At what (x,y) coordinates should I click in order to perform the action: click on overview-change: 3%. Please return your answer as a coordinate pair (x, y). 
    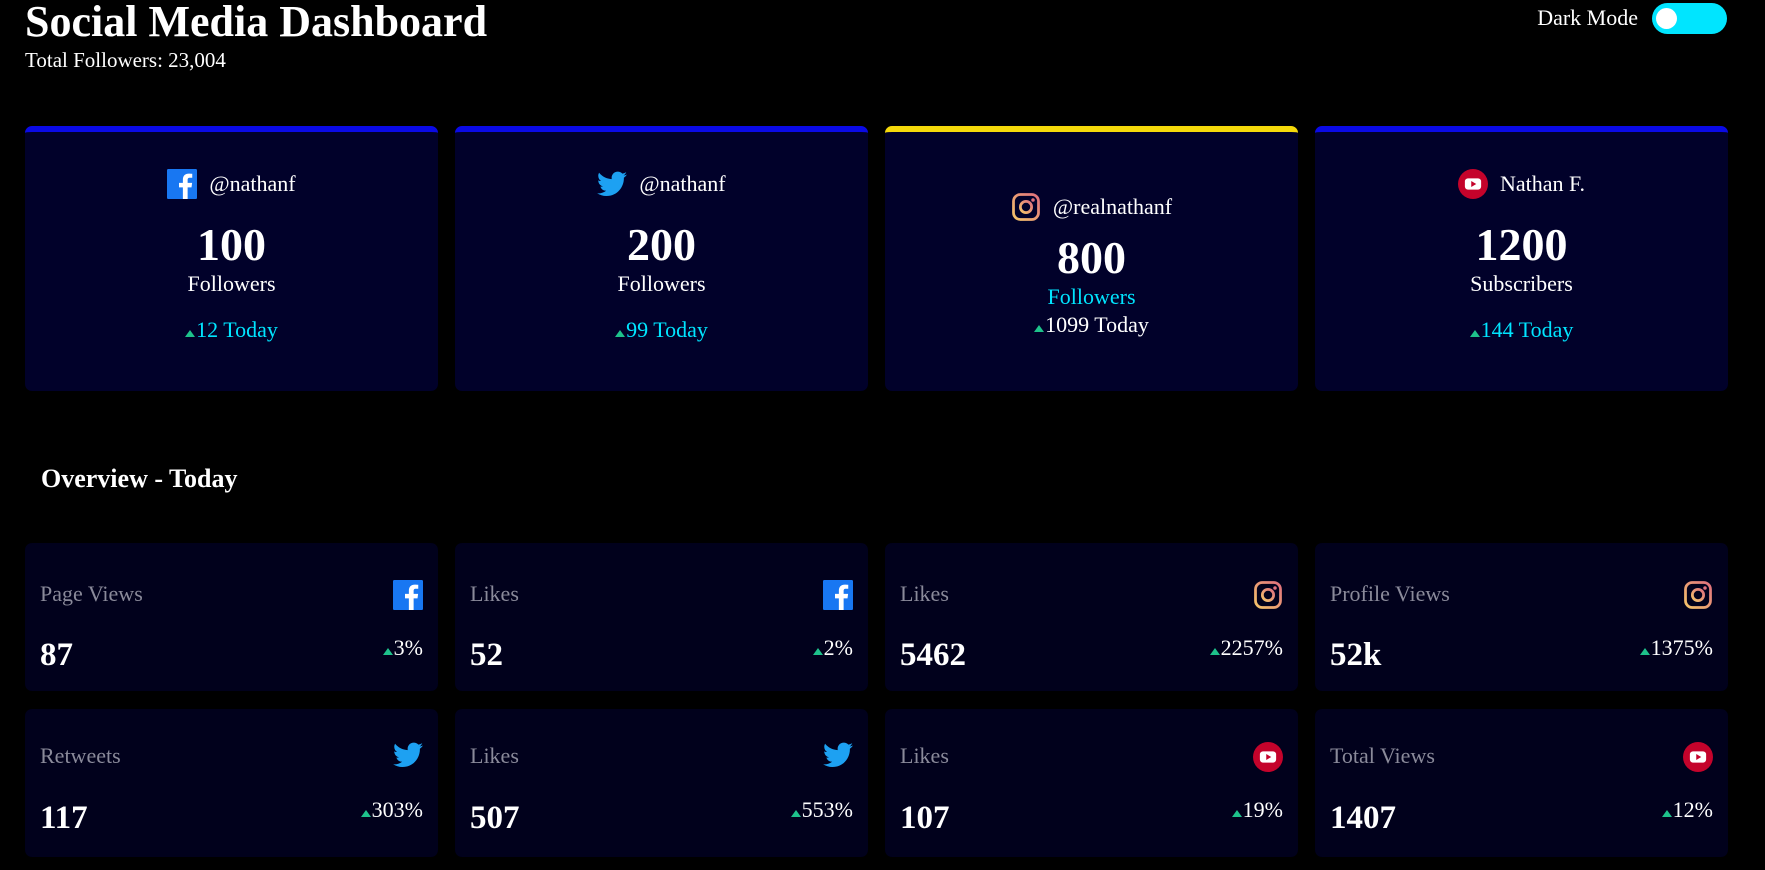
    Looking at the image, I should click on (402, 648).